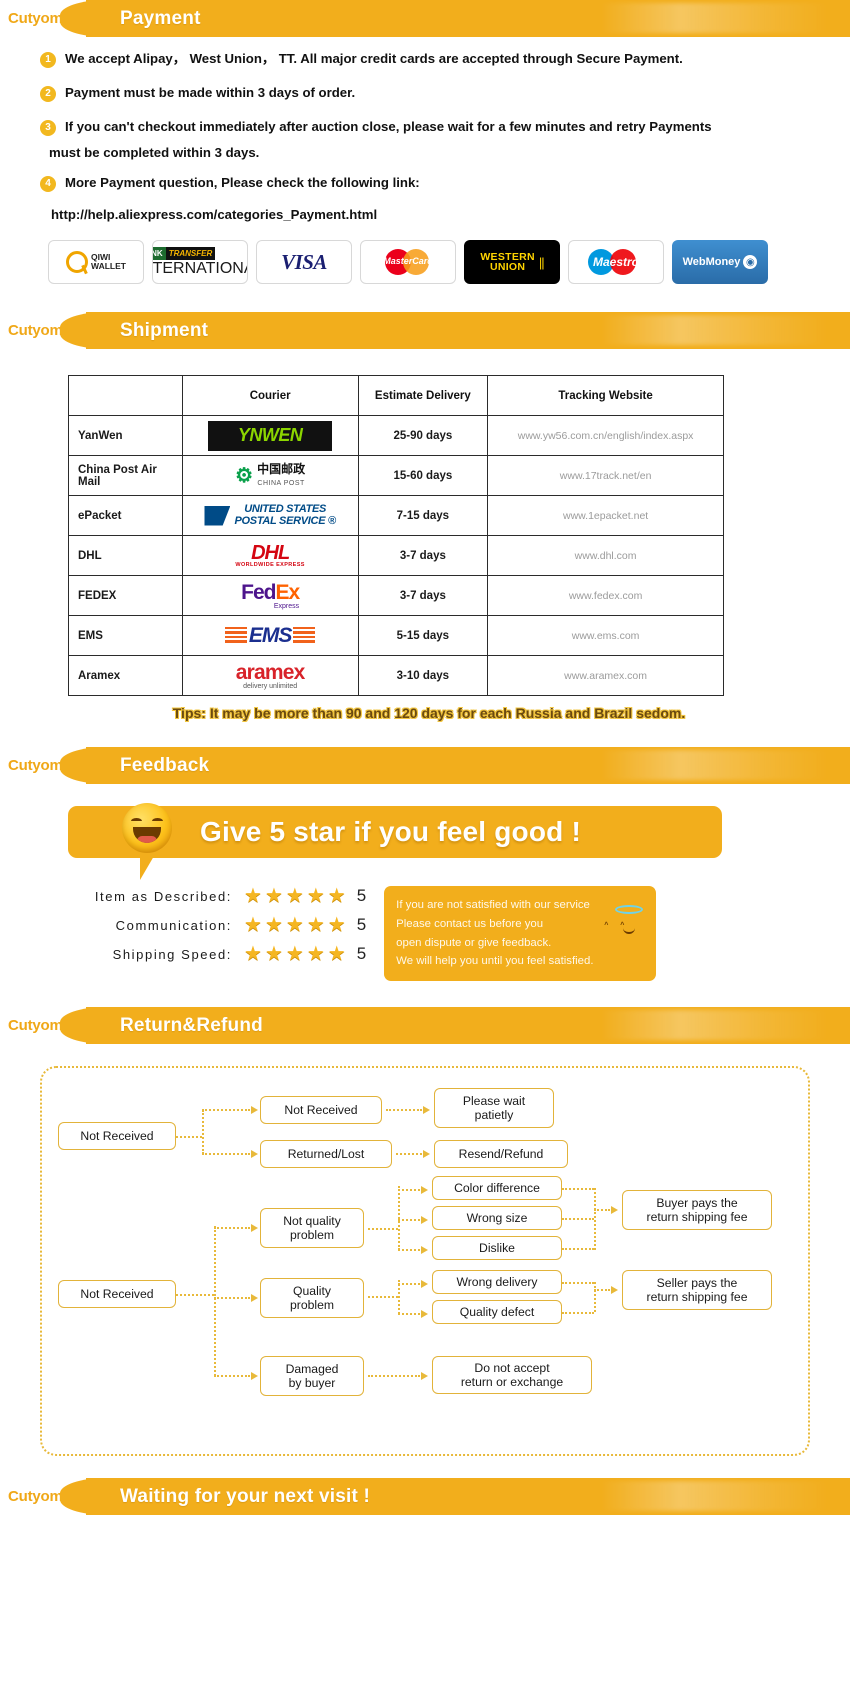 Image resolution: width=850 pixels, height=1691 pixels. What do you see at coordinates (750, 262) in the screenshot?
I see `webmoney-globe-icon: ◉` at bounding box center [750, 262].